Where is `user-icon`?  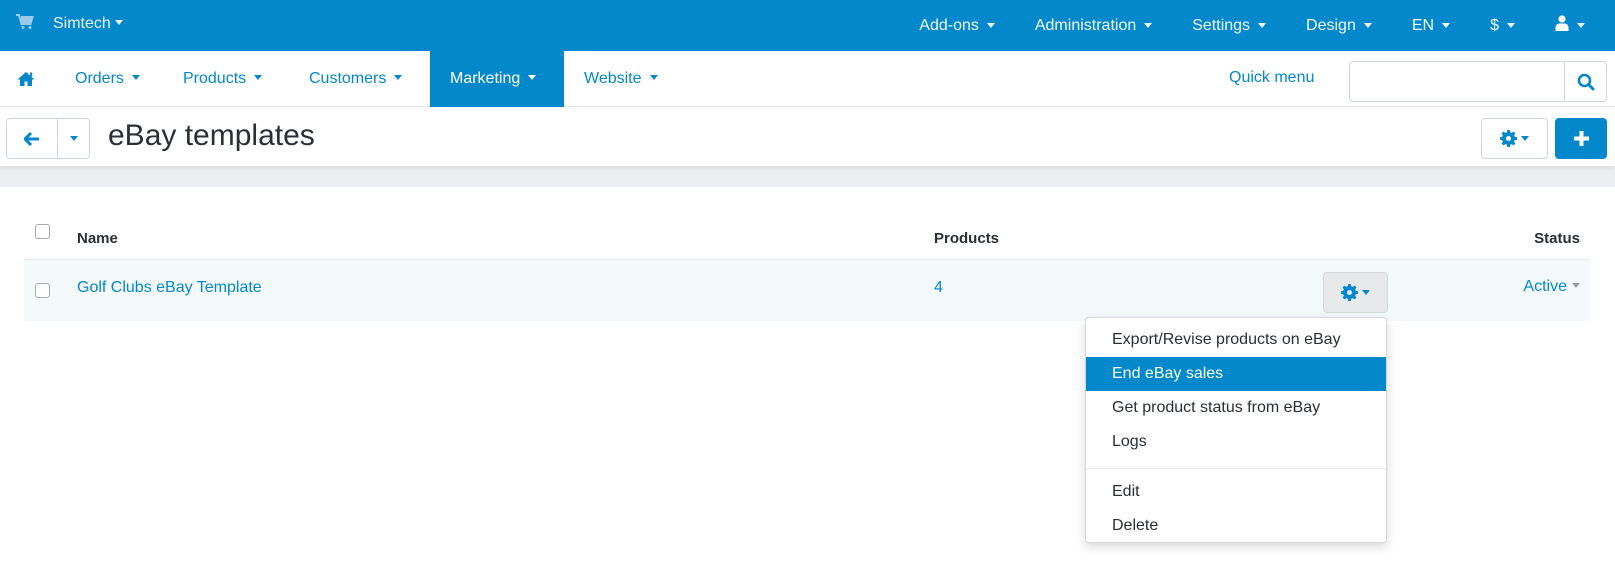
user-icon is located at coordinates (1562, 25).